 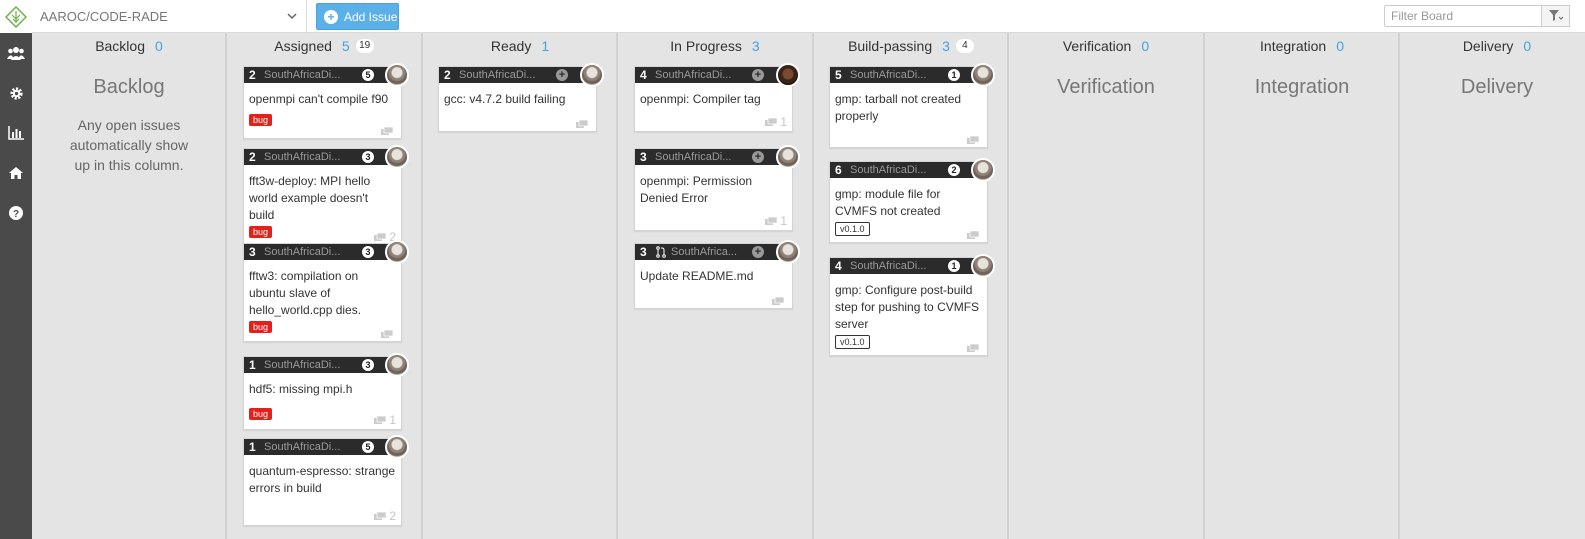 What do you see at coordinates (713, 186) in the screenshot?
I see `card-title: openmpi: Permission Denied Error` at bounding box center [713, 186].